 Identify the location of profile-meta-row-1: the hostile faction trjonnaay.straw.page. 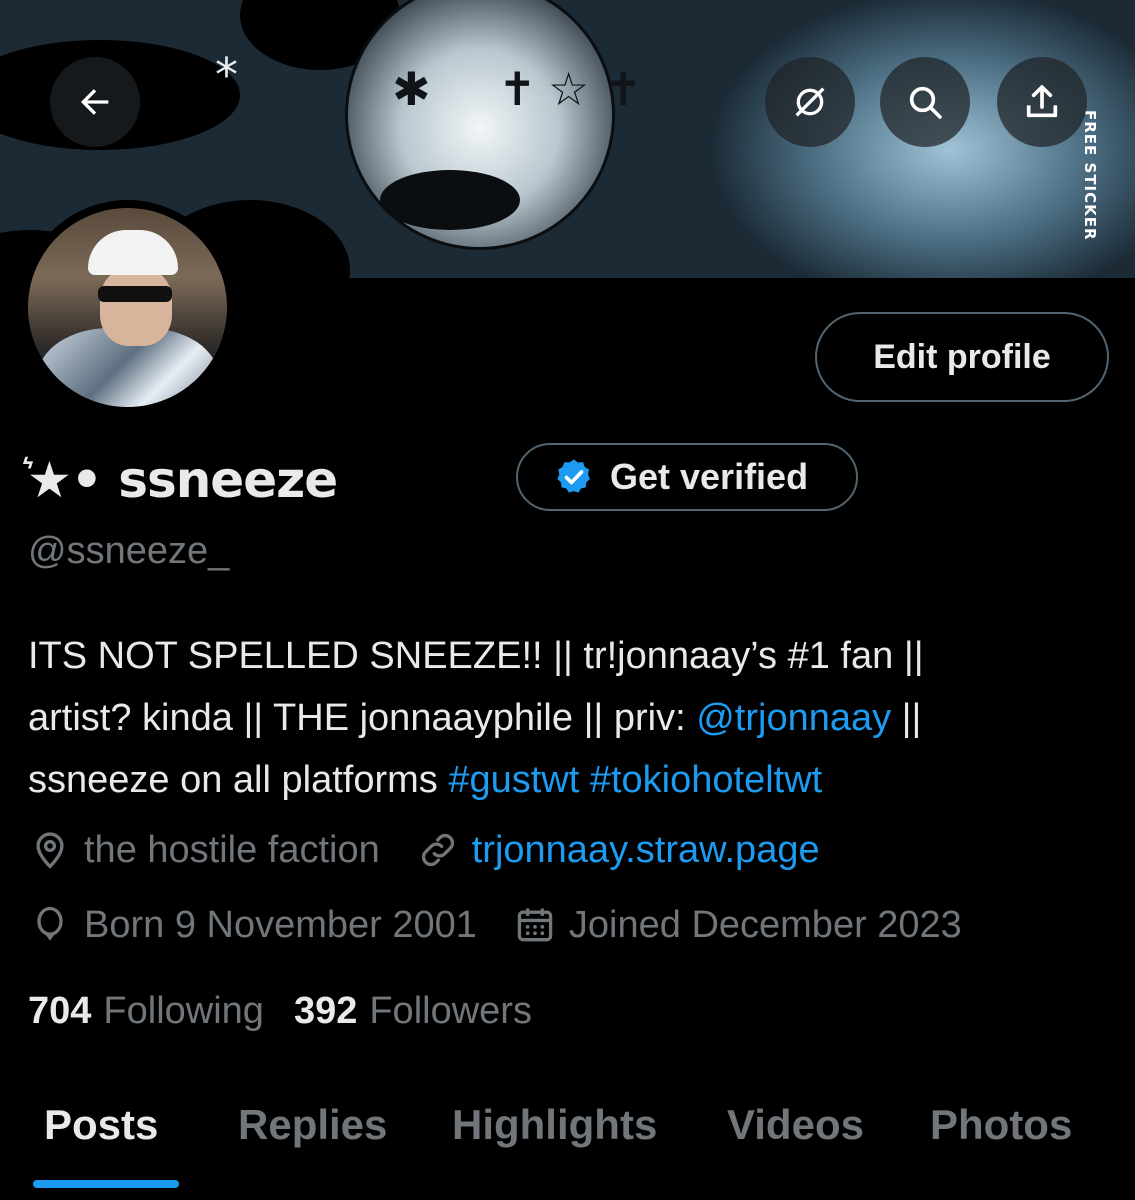
(442, 850).